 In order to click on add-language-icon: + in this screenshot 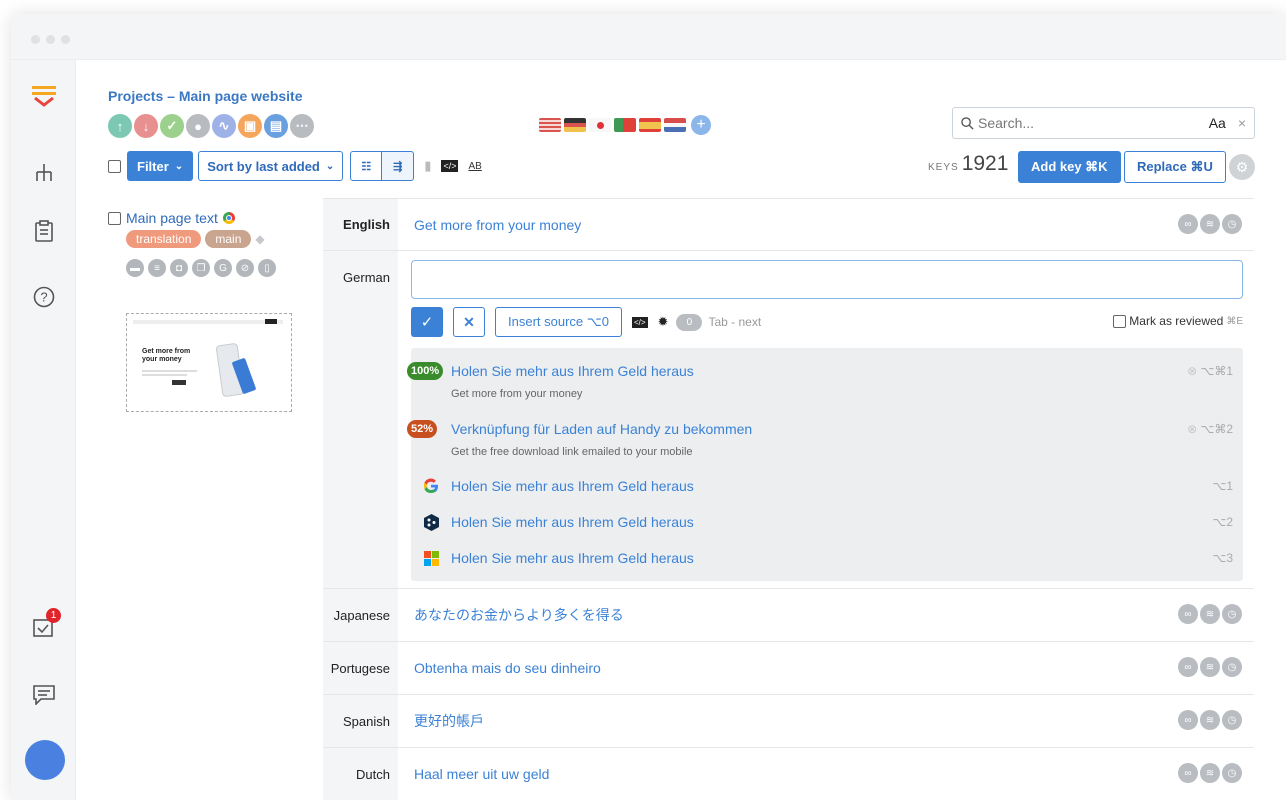, I will do `click(701, 125)`.